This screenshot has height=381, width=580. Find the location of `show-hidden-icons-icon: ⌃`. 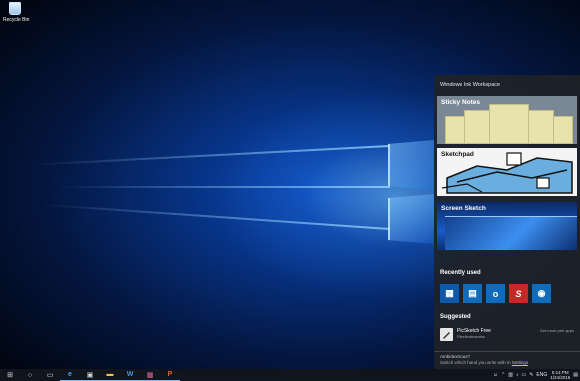

show-hidden-icons-icon: ⌃ is located at coordinates (503, 375).